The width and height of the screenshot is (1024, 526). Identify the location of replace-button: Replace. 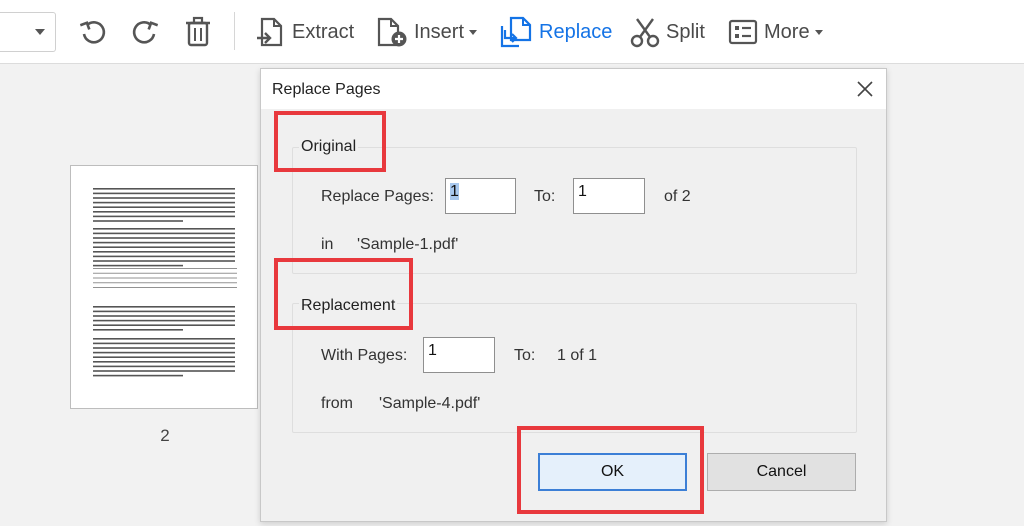
(555, 32).